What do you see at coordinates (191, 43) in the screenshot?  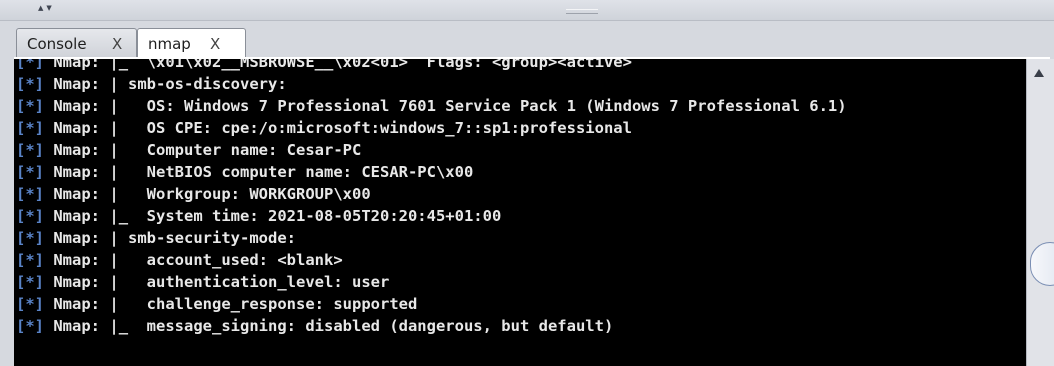 I see `tab-nmap: nmap X` at bounding box center [191, 43].